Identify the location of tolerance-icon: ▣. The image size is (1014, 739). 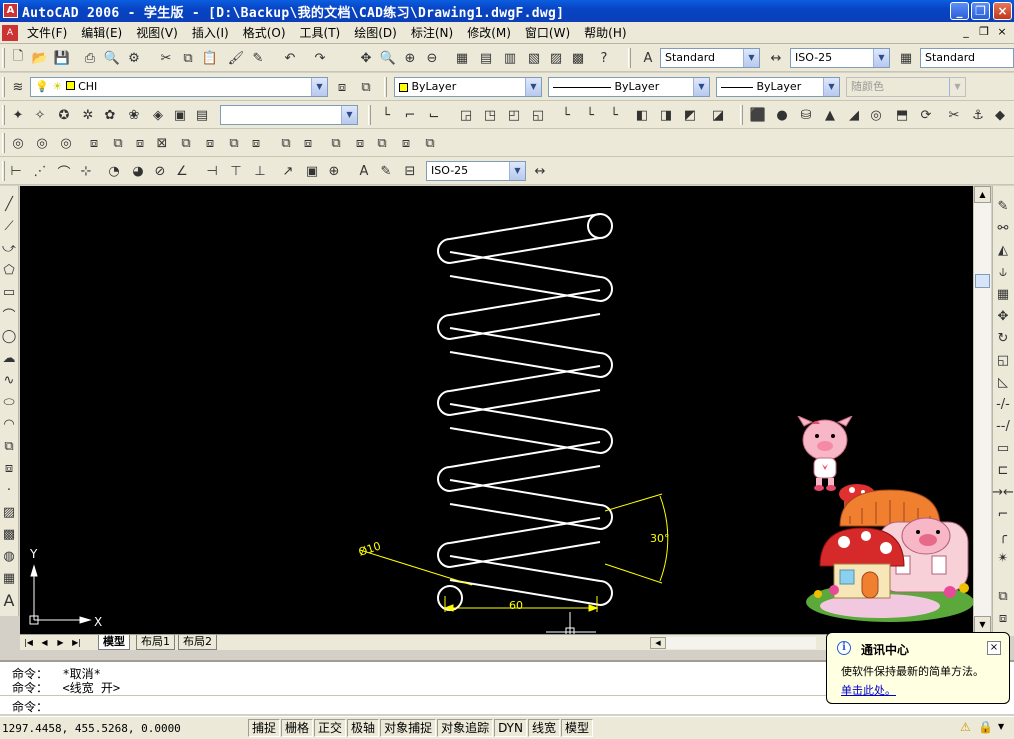
(312, 171).